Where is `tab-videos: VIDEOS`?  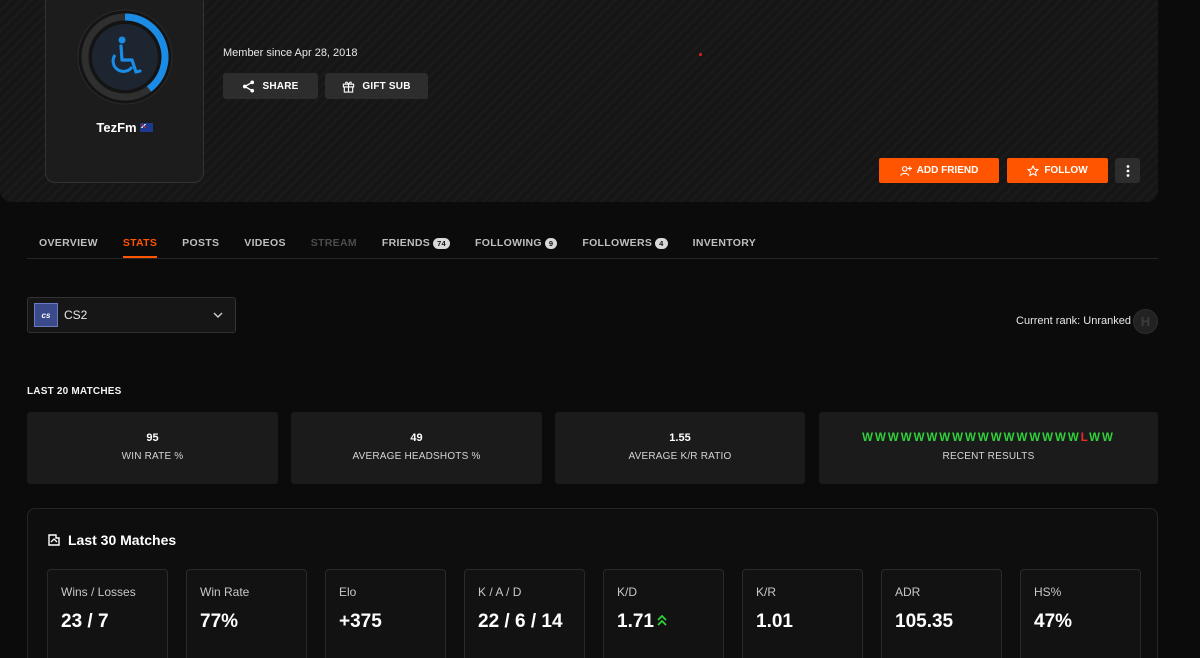
tab-videos: VIDEOS is located at coordinates (264, 243).